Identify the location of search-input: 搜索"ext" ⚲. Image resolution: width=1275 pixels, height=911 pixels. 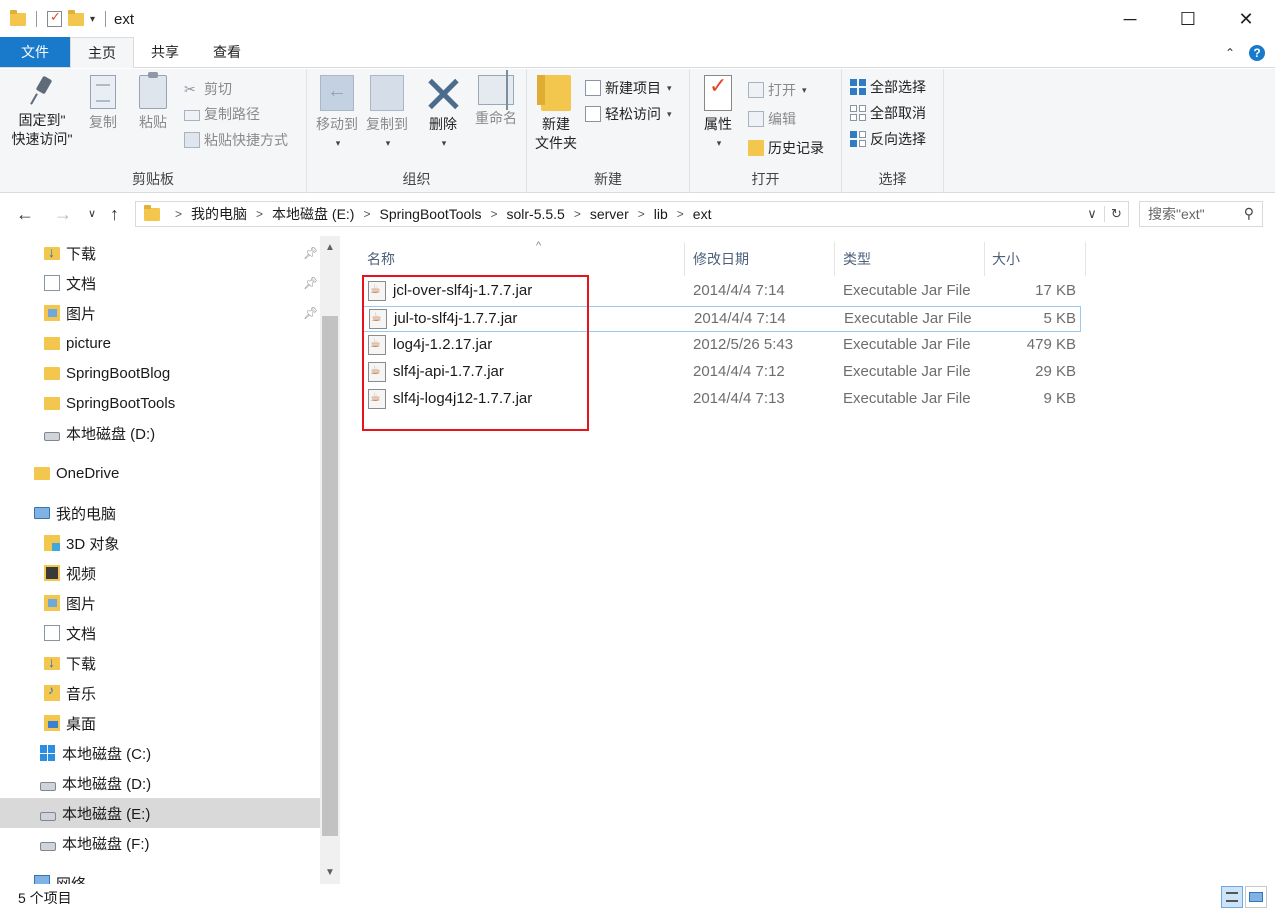
(1201, 214).